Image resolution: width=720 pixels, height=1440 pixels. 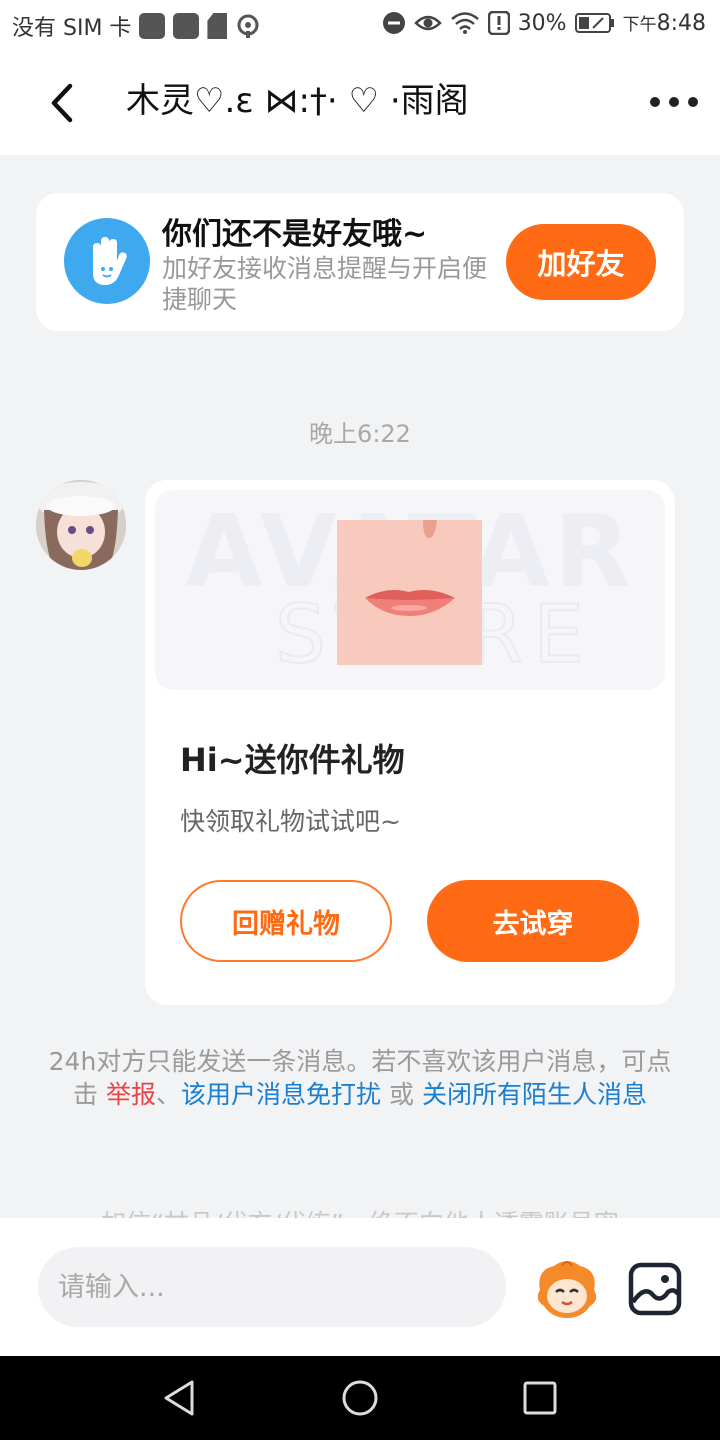 What do you see at coordinates (542, 23) in the screenshot?
I see `battery-percent: 30%` at bounding box center [542, 23].